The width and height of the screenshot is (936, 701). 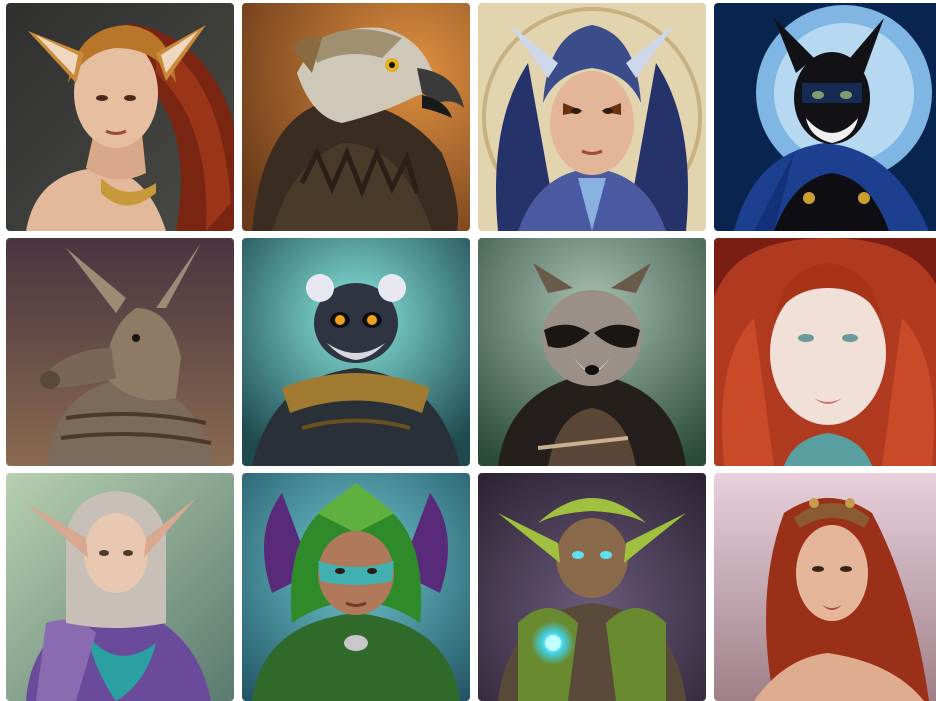 I want to click on goblin-druid-image, so click(x=592, y=587).